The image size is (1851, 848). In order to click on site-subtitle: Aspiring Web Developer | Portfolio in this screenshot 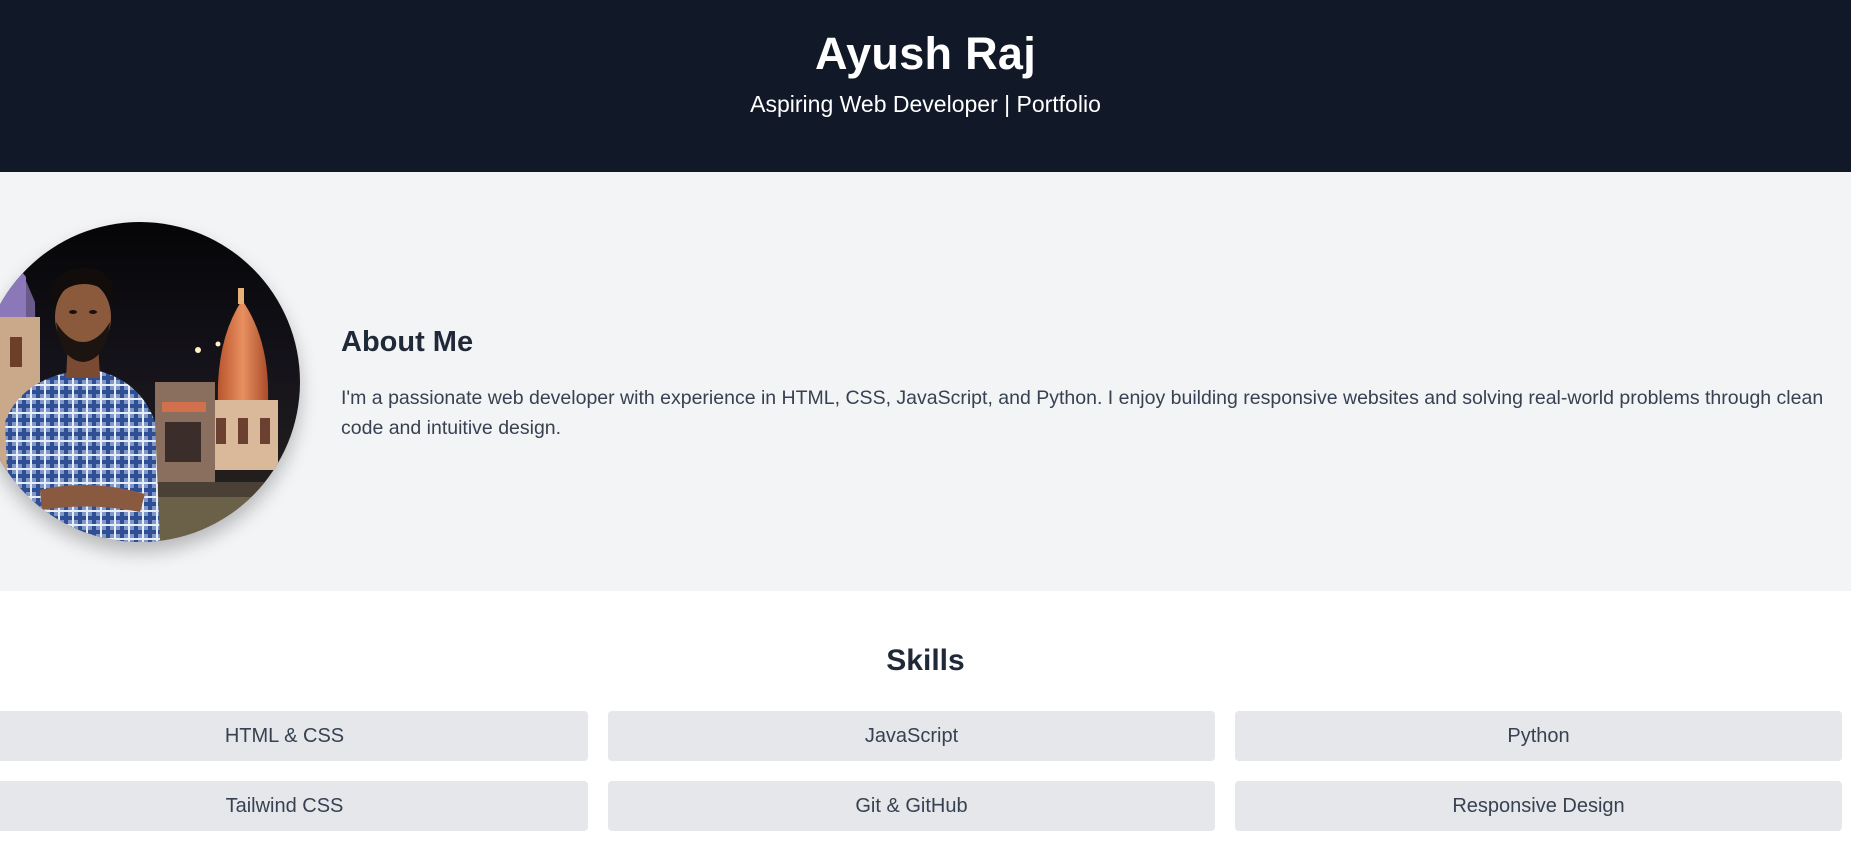, I will do `click(925, 104)`.